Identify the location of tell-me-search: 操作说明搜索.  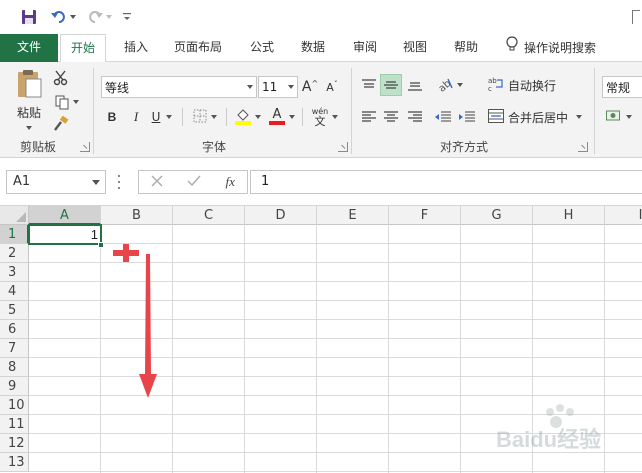
(551, 48).